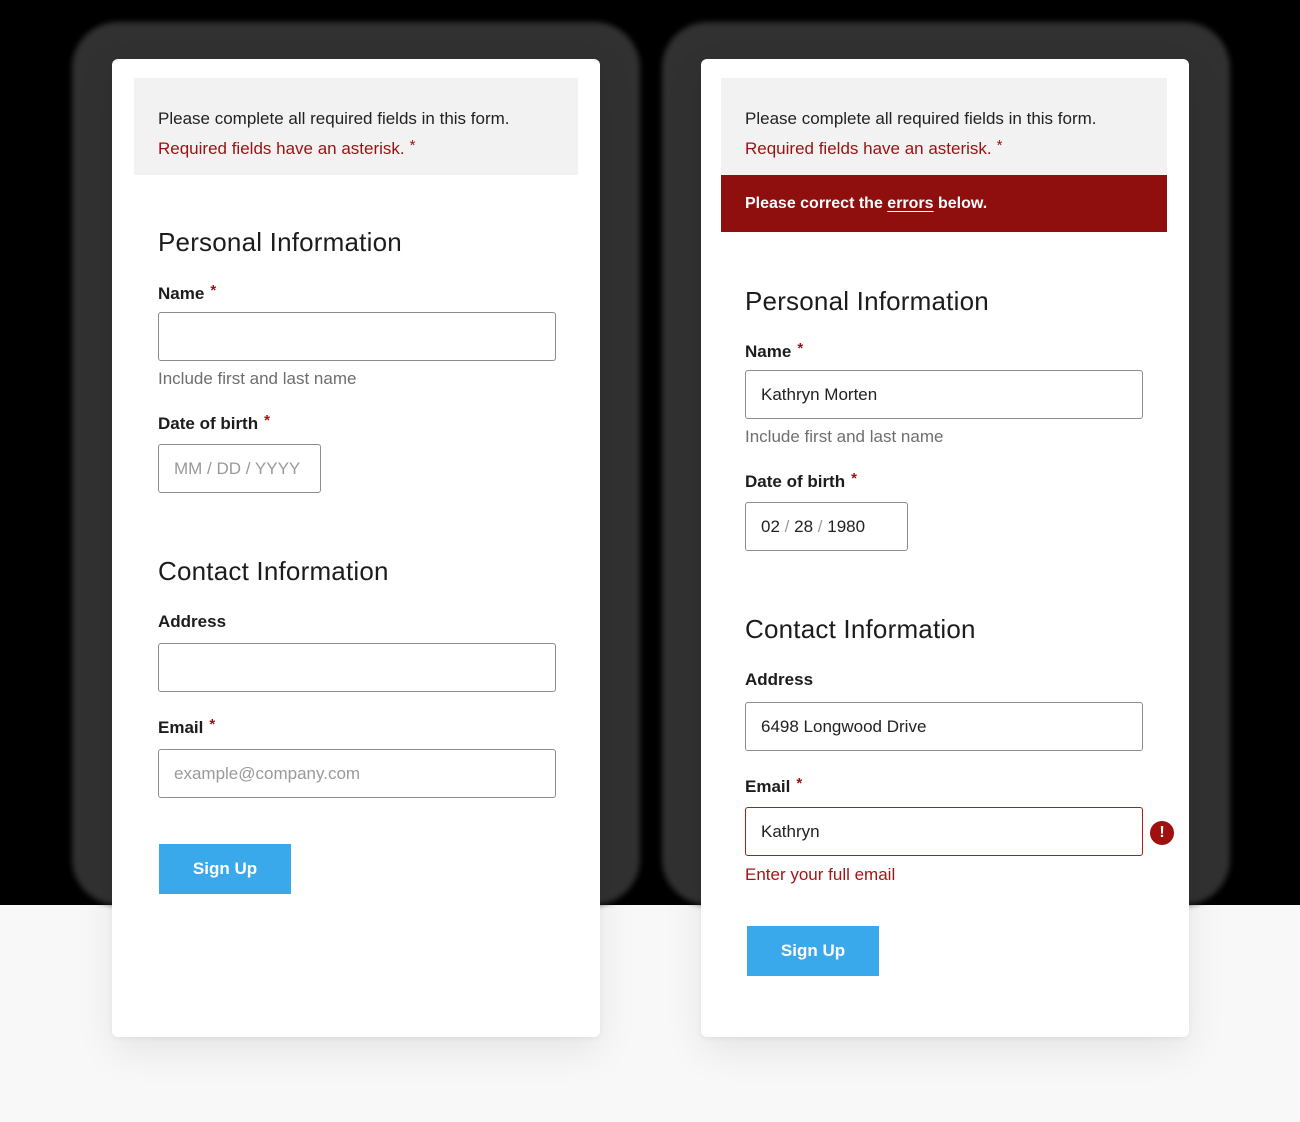 The width and height of the screenshot is (1300, 1122). What do you see at coordinates (846, 526) in the screenshot?
I see `dob-year: 1980` at bounding box center [846, 526].